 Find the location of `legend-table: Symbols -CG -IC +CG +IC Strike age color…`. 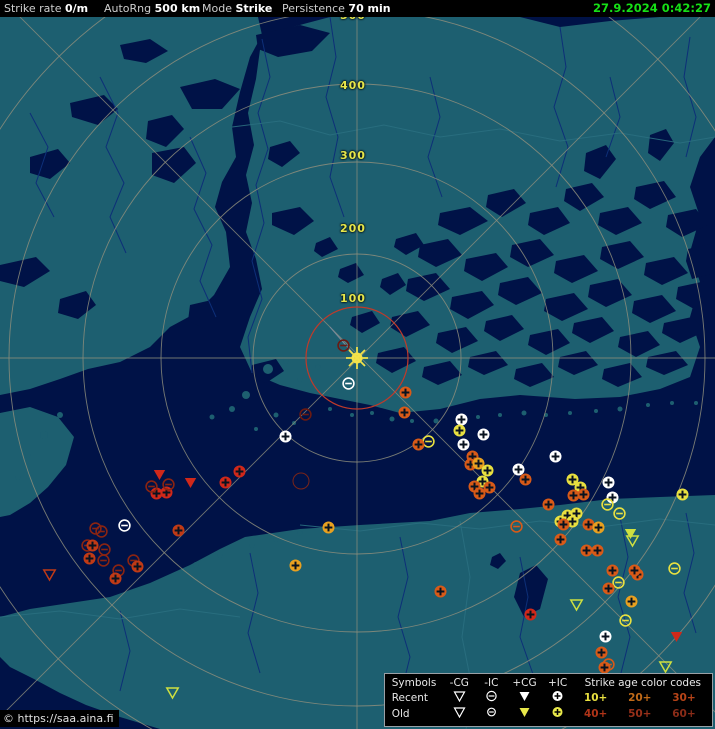

legend-table: Symbols -CG -IC +CG +IC Strike age color… is located at coordinates (548, 699).